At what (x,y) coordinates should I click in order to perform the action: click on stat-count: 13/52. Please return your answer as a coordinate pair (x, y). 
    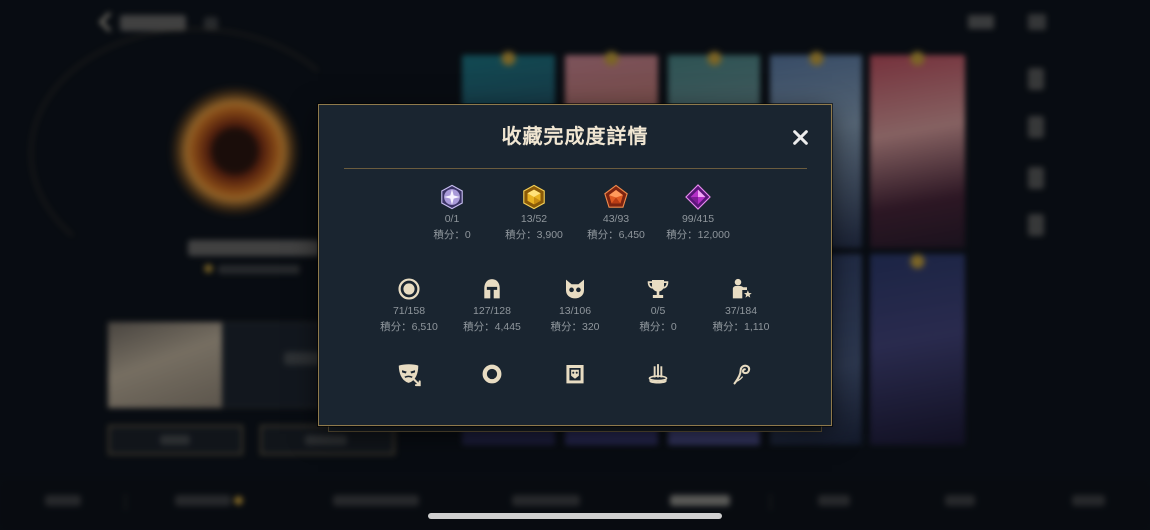
    Looking at the image, I should click on (534, 219).